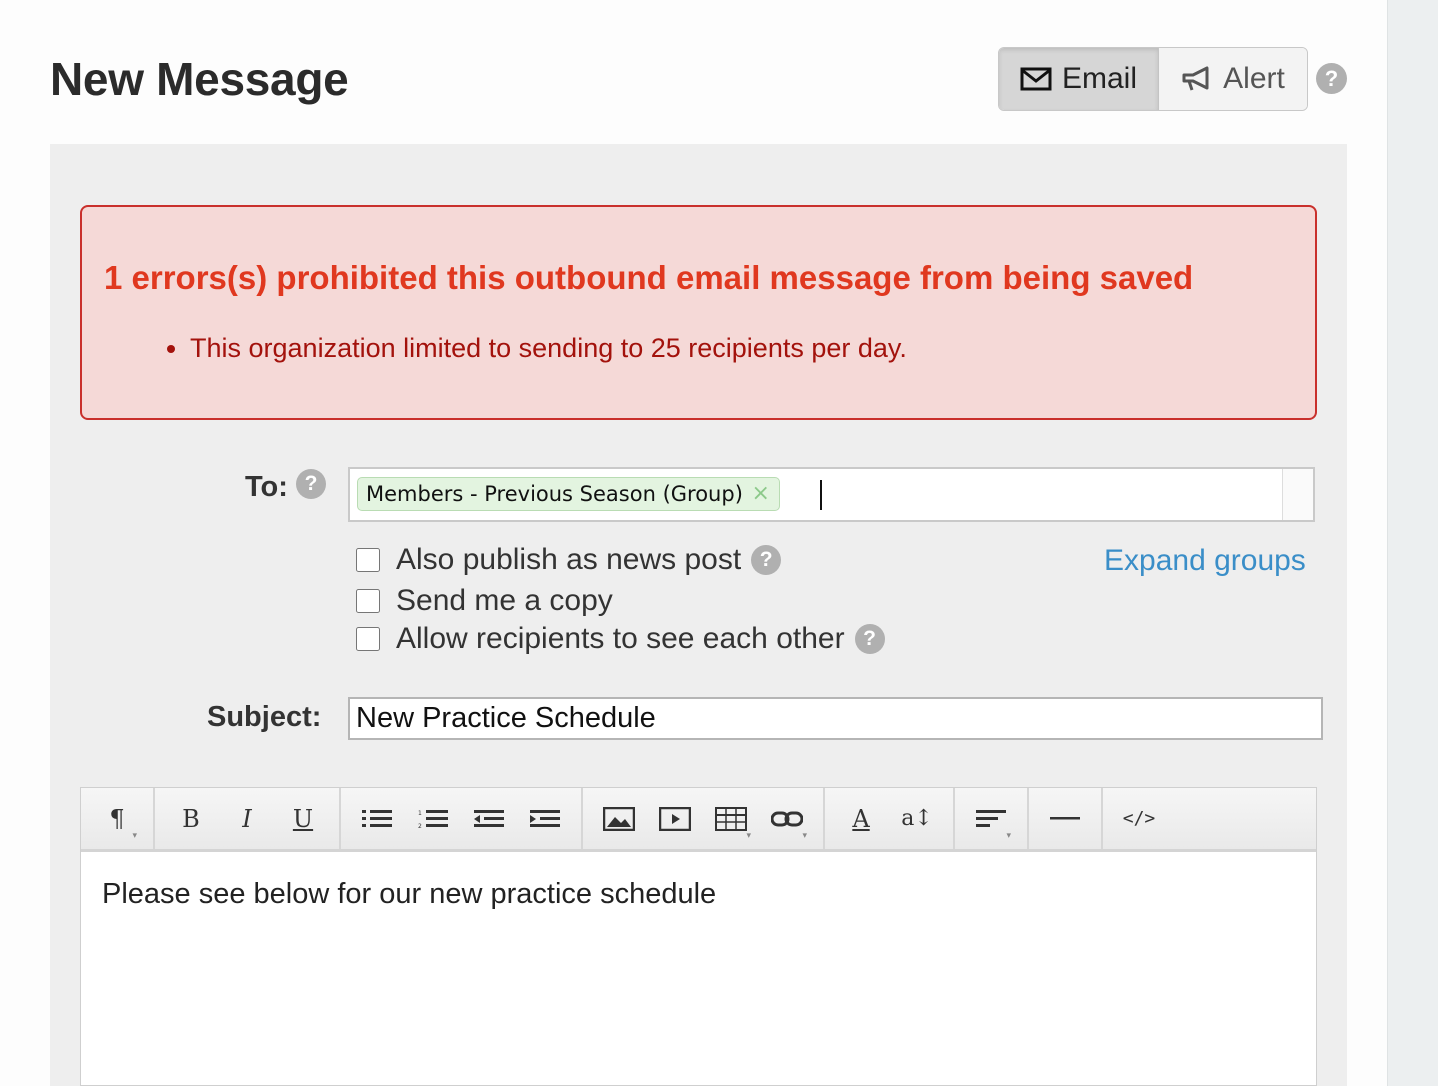  Describe the element at coordinates (1297, 494) in the screenshot. I see `recipients-dropdown-area` at that location.